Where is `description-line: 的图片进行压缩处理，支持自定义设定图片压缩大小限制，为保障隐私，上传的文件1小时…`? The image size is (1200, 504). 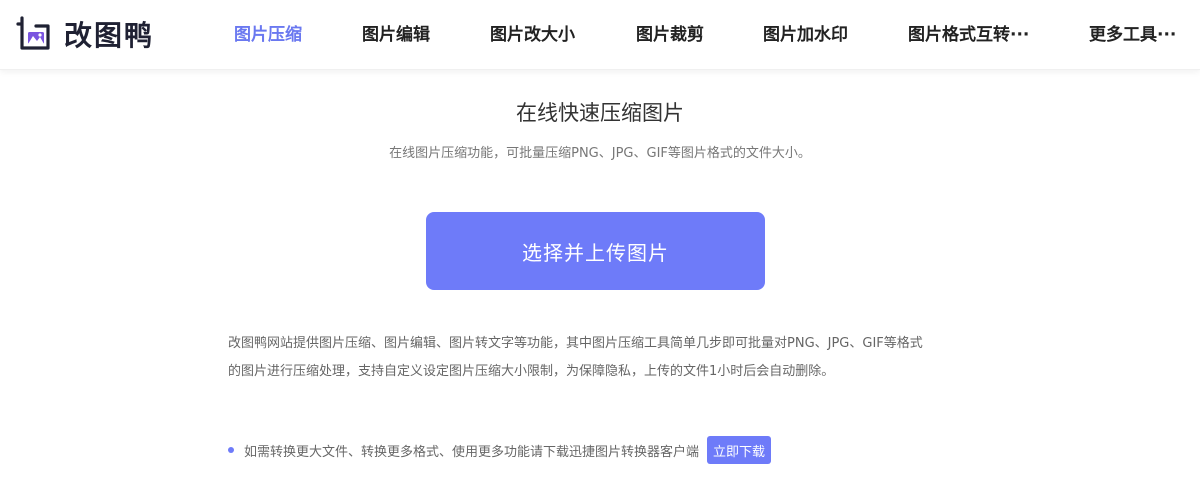 description-line: 的图片进行压缩处理，支持自定义设定图片压缩大小限制，为保障隐私，上传的文件1小时… is located at coordinates (531, 371).